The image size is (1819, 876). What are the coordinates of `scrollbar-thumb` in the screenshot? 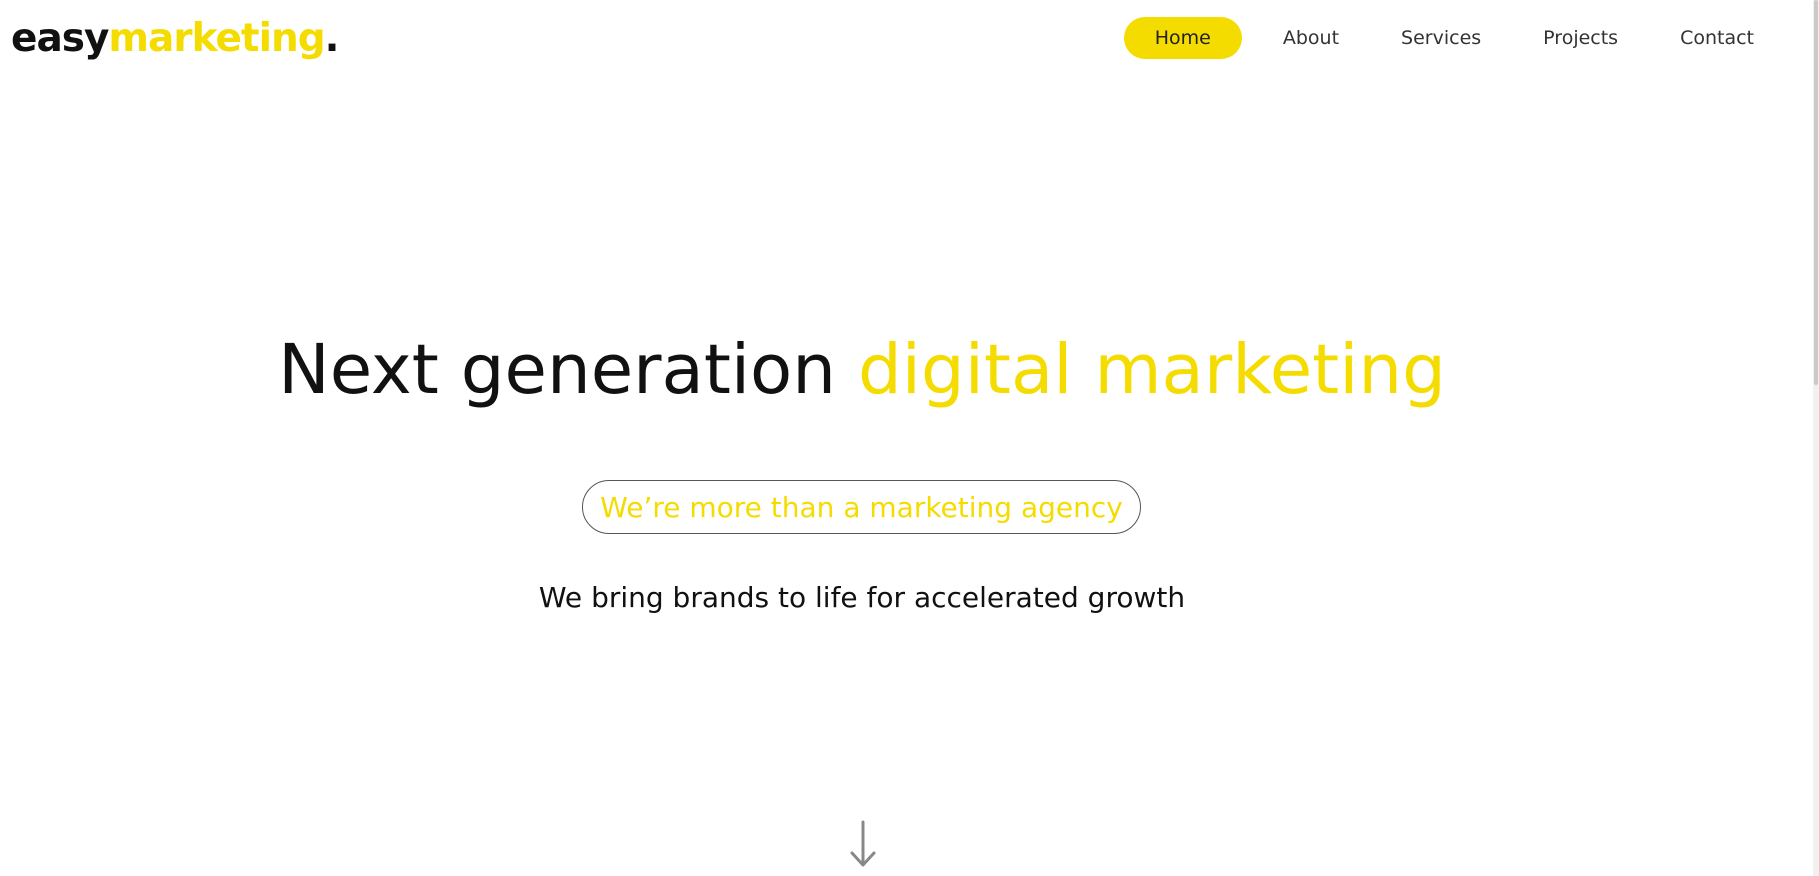 It's located at (1816, 192).